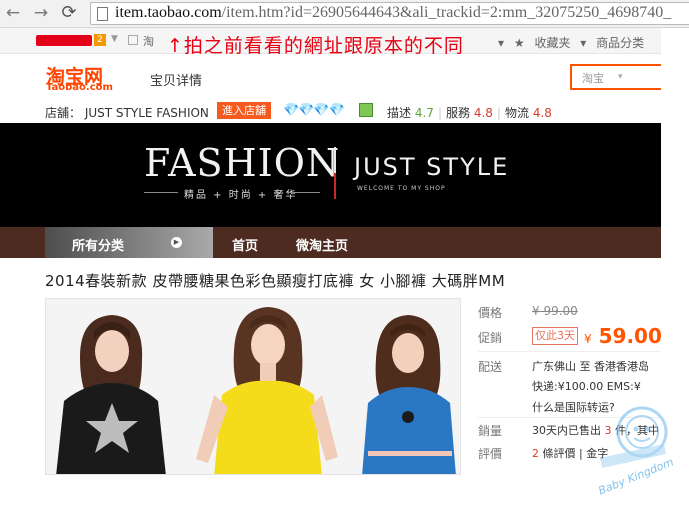 Image resolution: width=689 pixels, height=513 pixels. Describe the element at coordinates (98, 246) in the screenshot. I see `nav-all-categories-label: 所有分类` at that location.